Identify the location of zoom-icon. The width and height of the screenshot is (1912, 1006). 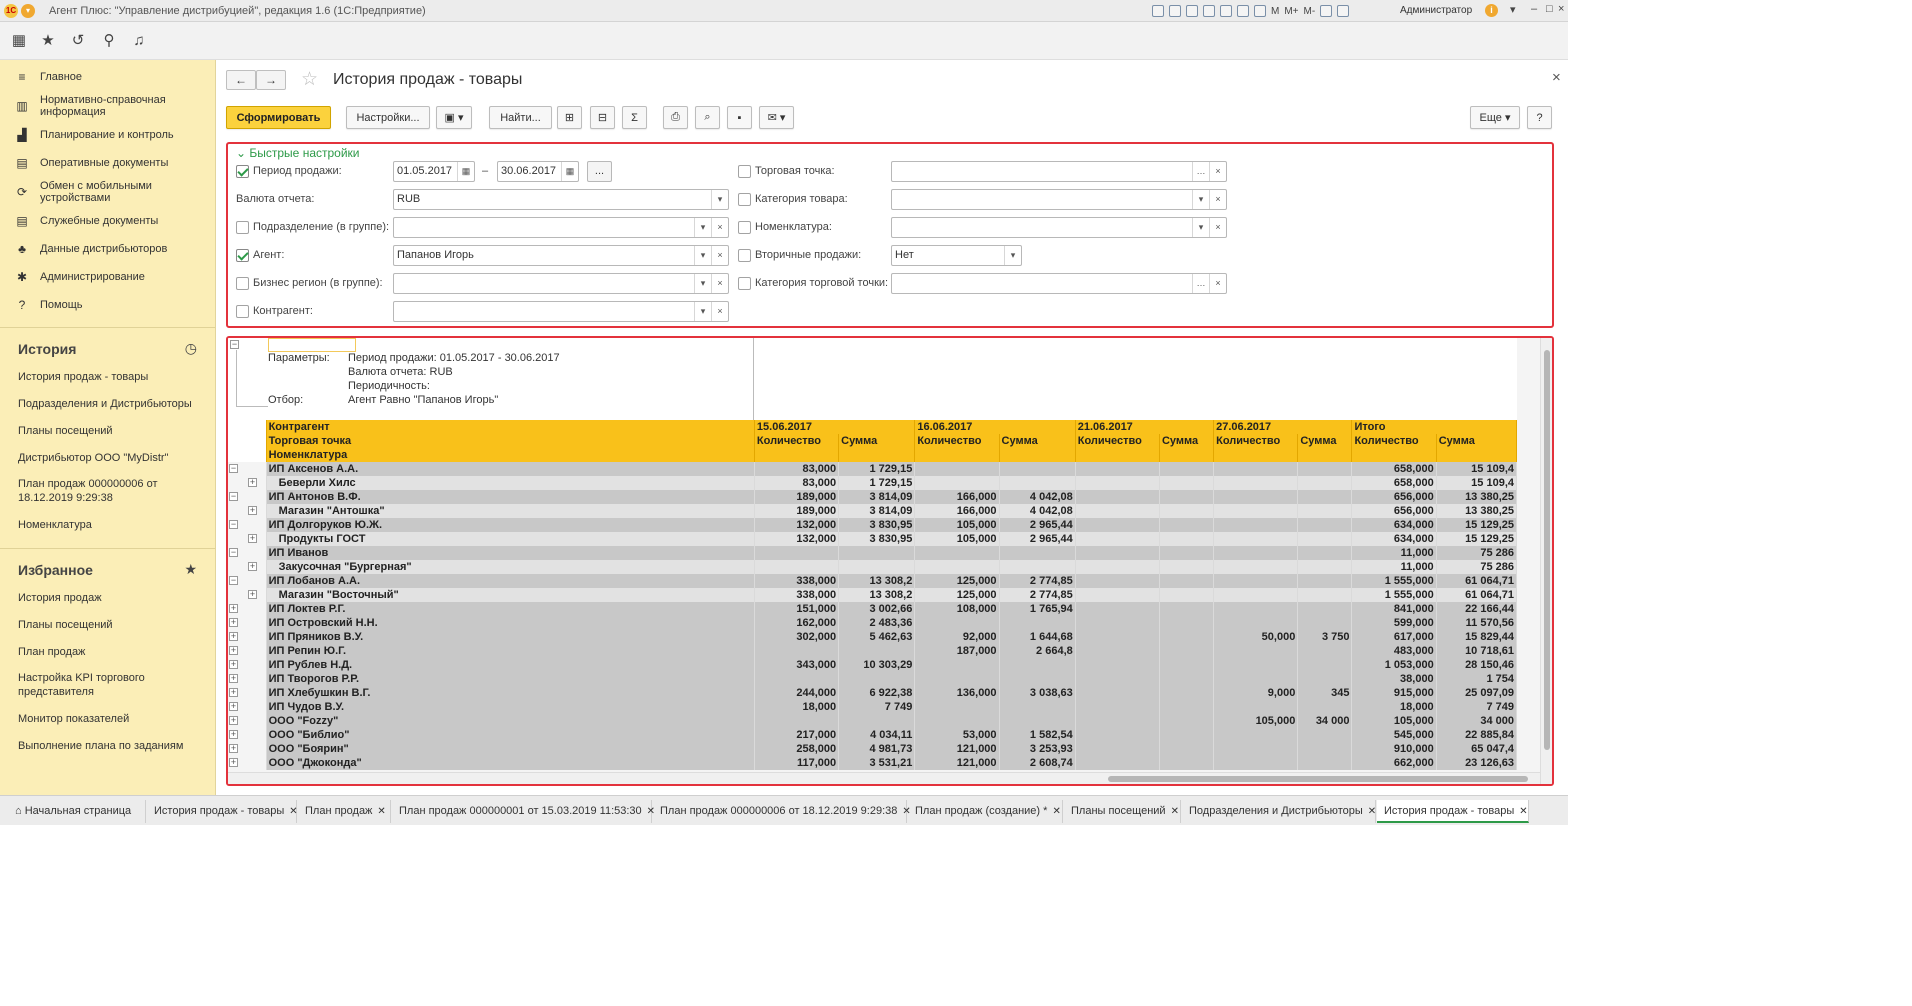
(1326, 11).